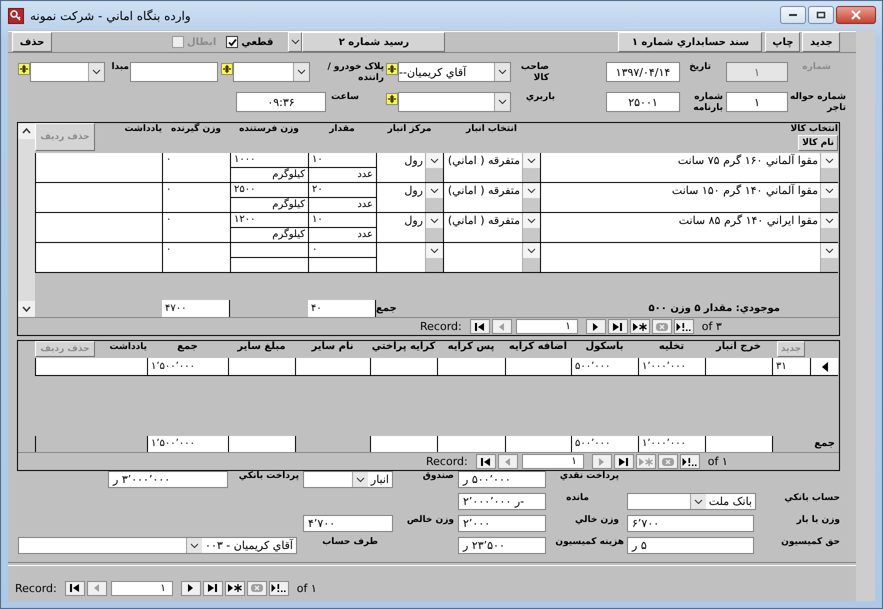 Image resolution: width=883 pixels, height=609 pixels. What do you see at coordinates (409, 257) in the screenshot?
I see `center-dropdown` at bounding box center [409, 257].